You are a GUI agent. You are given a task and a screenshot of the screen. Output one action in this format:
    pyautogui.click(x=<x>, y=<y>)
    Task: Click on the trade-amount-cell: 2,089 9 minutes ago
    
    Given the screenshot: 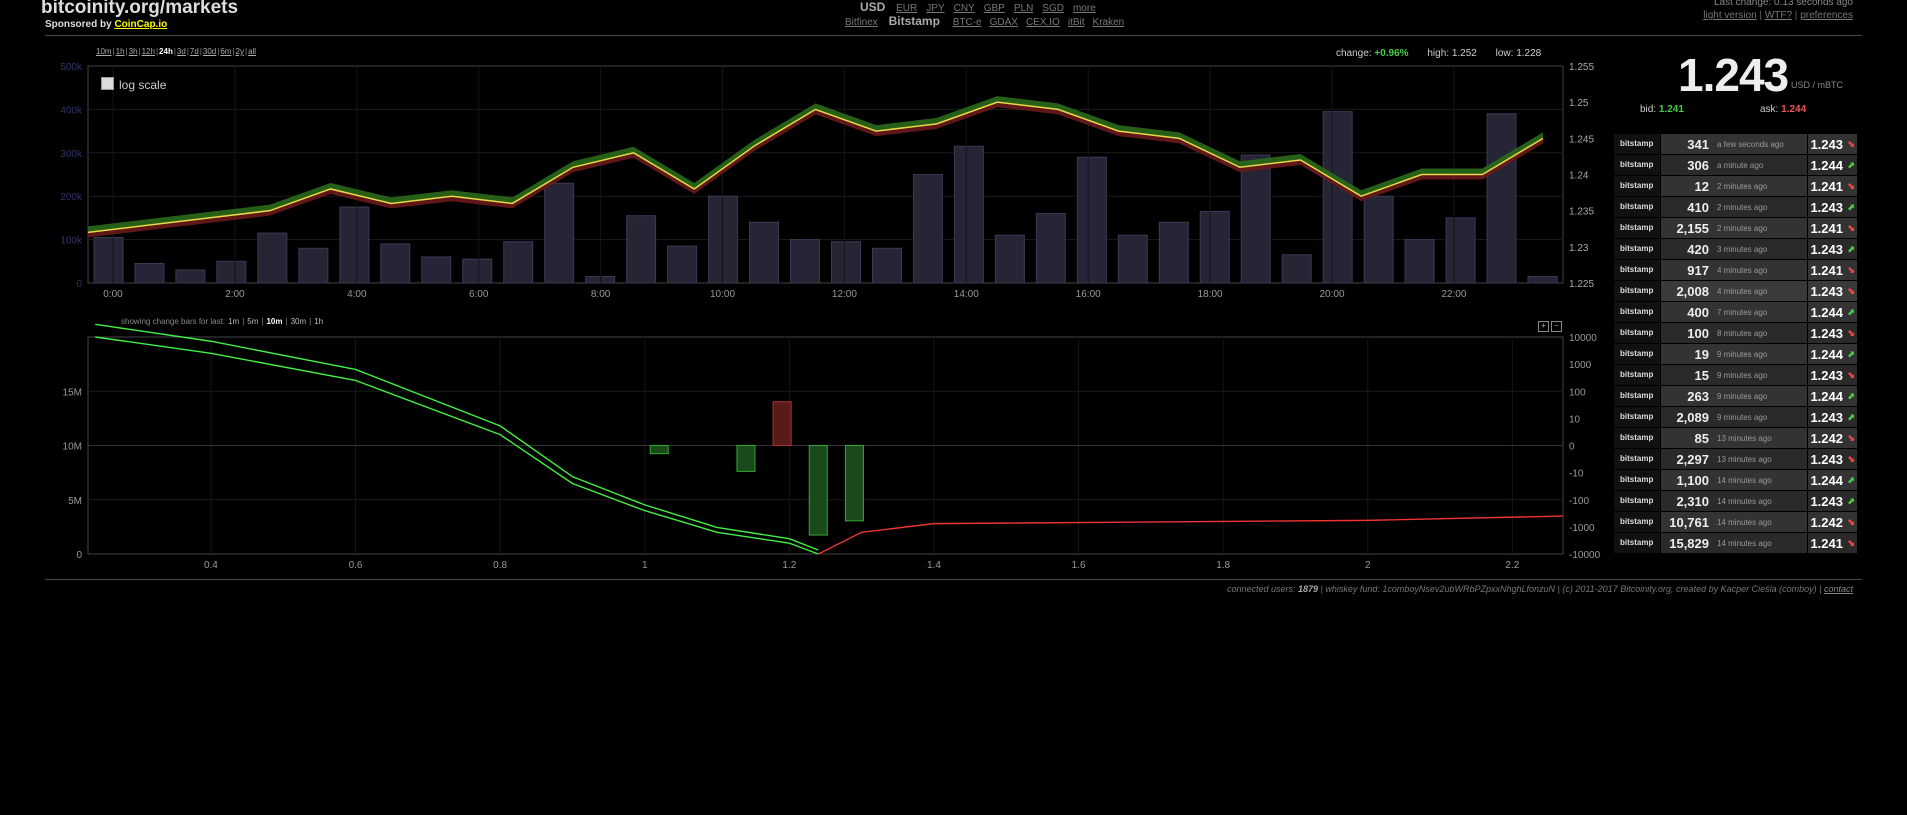 What is the action you would take?
    pyautogui.click(x=1734, y=417)
    